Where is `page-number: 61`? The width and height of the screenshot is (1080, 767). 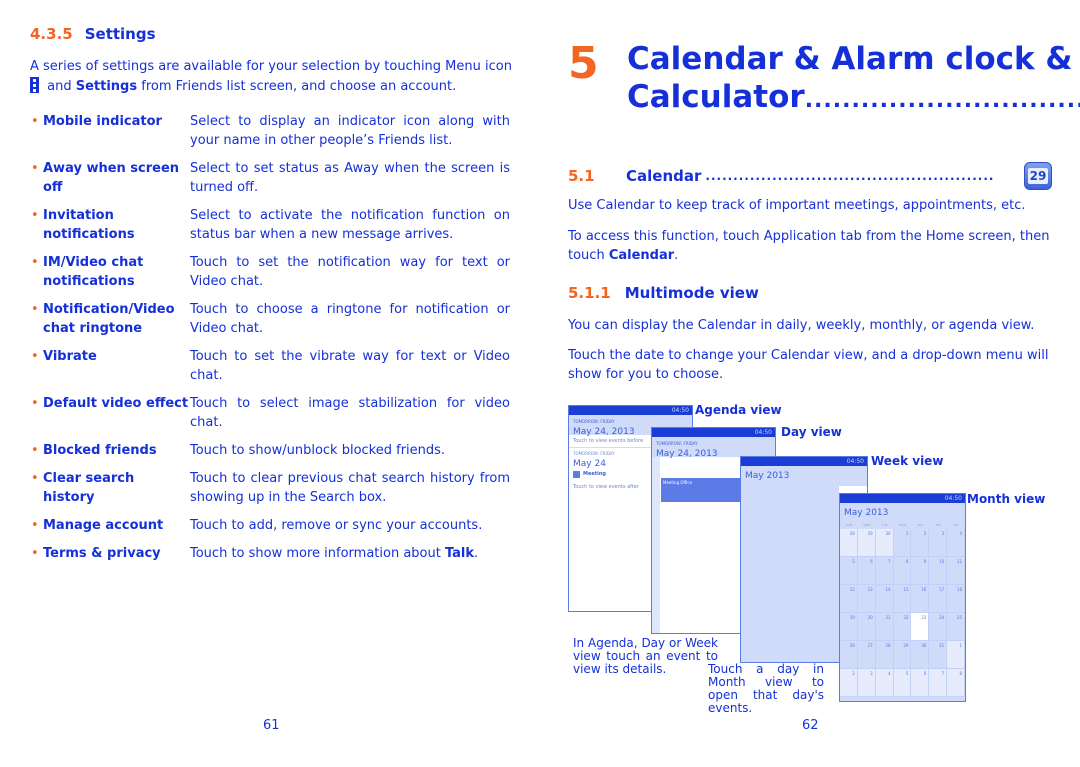 page-number: 61 is located at coordinates (271, 725).